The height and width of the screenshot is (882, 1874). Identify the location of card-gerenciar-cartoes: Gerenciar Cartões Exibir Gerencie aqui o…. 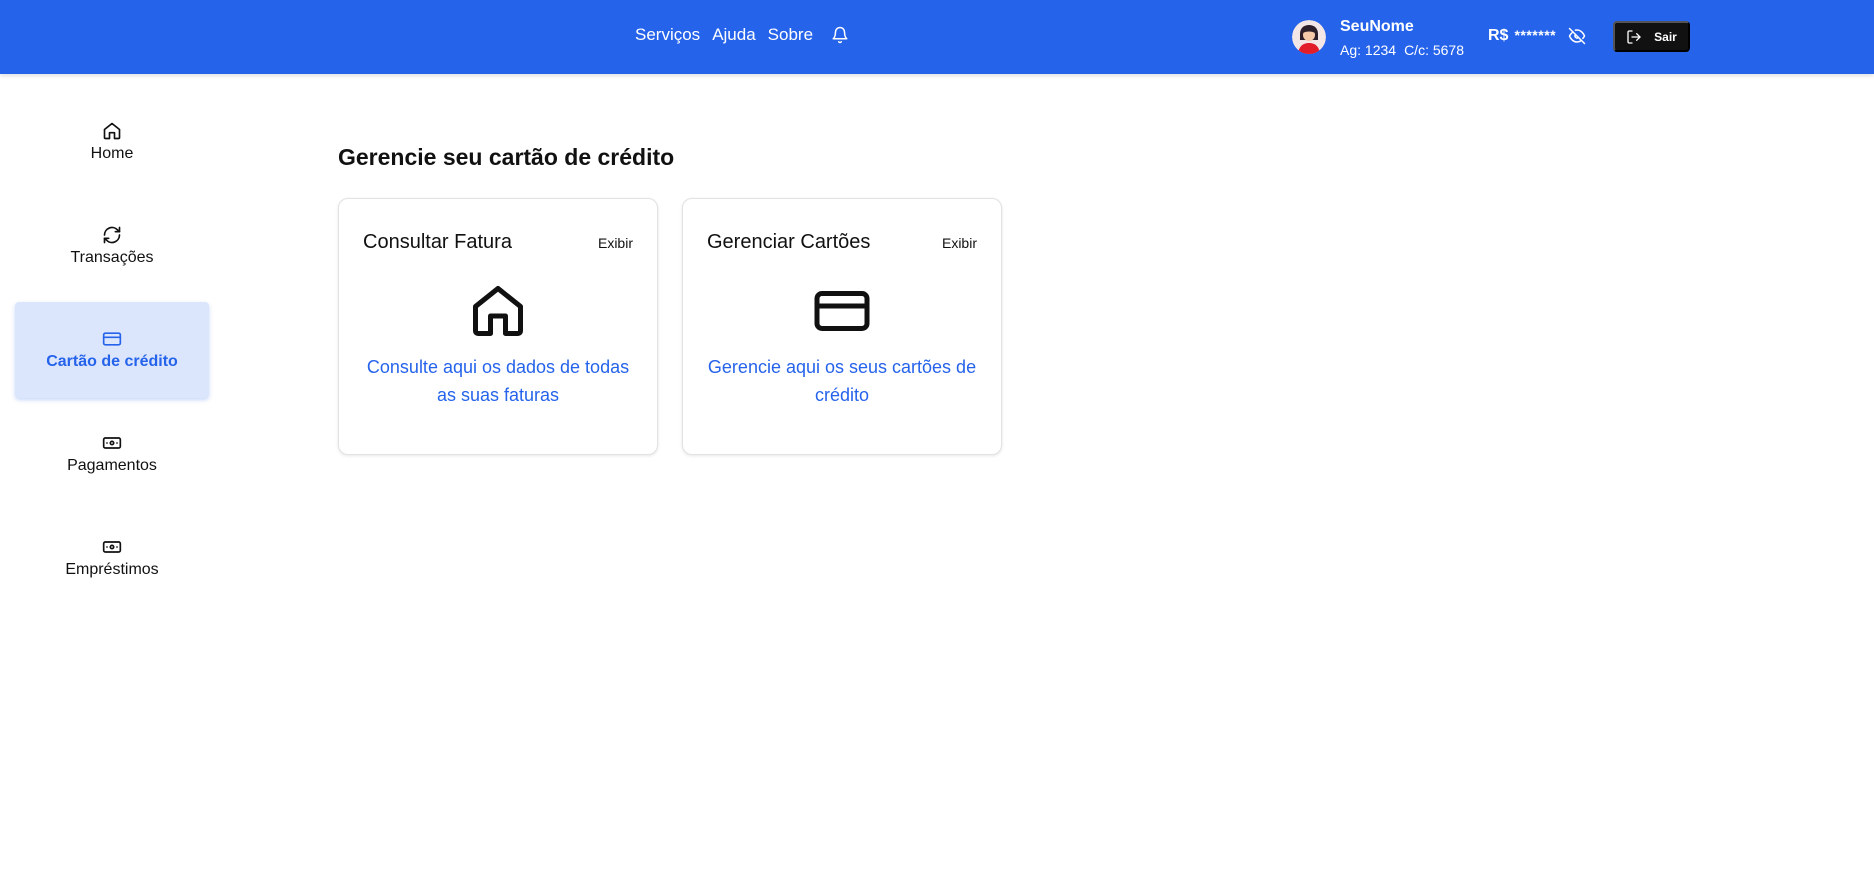
(842, 326).